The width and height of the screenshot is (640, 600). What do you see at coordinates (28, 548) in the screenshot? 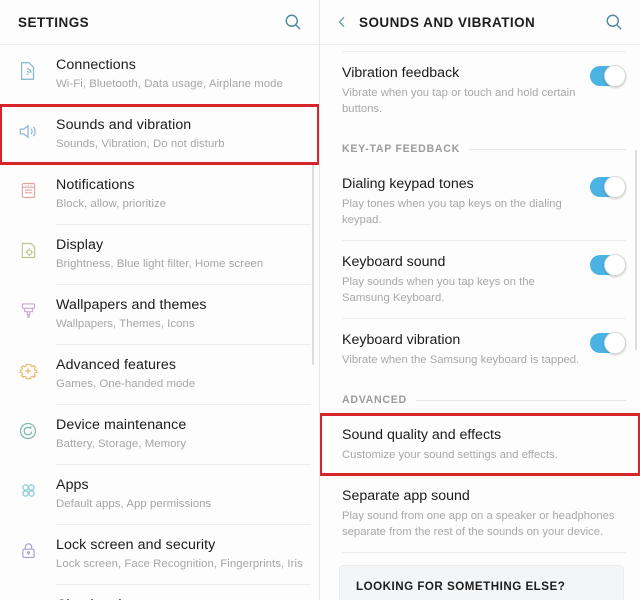
I see `padlock-icon` at bounding box center [28, 548].